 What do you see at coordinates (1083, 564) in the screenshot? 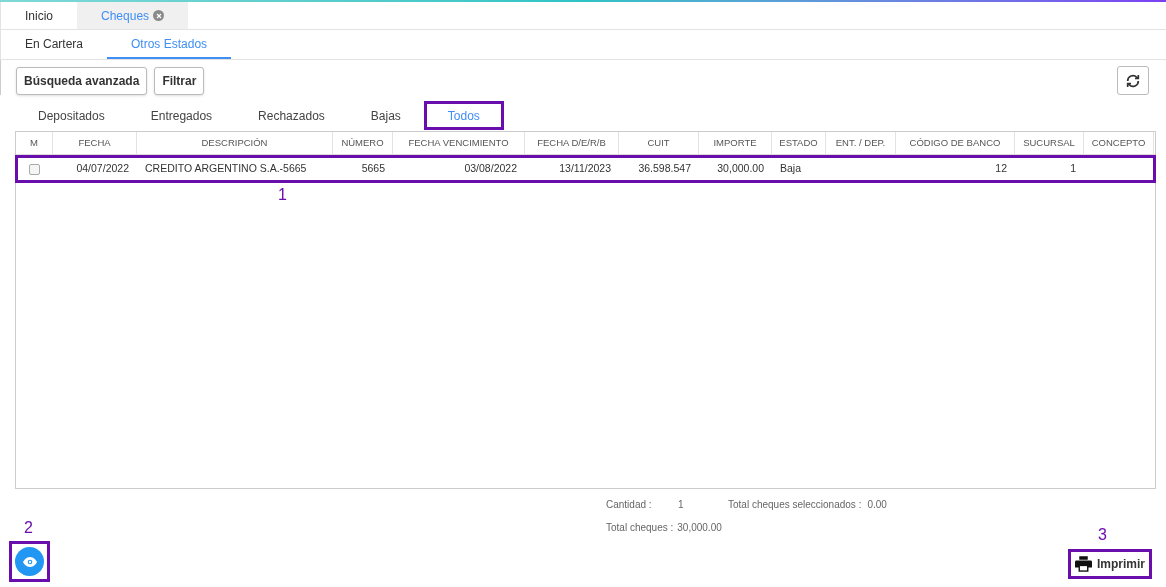
I see `printer-icon` at bounding box center [1083, 564].